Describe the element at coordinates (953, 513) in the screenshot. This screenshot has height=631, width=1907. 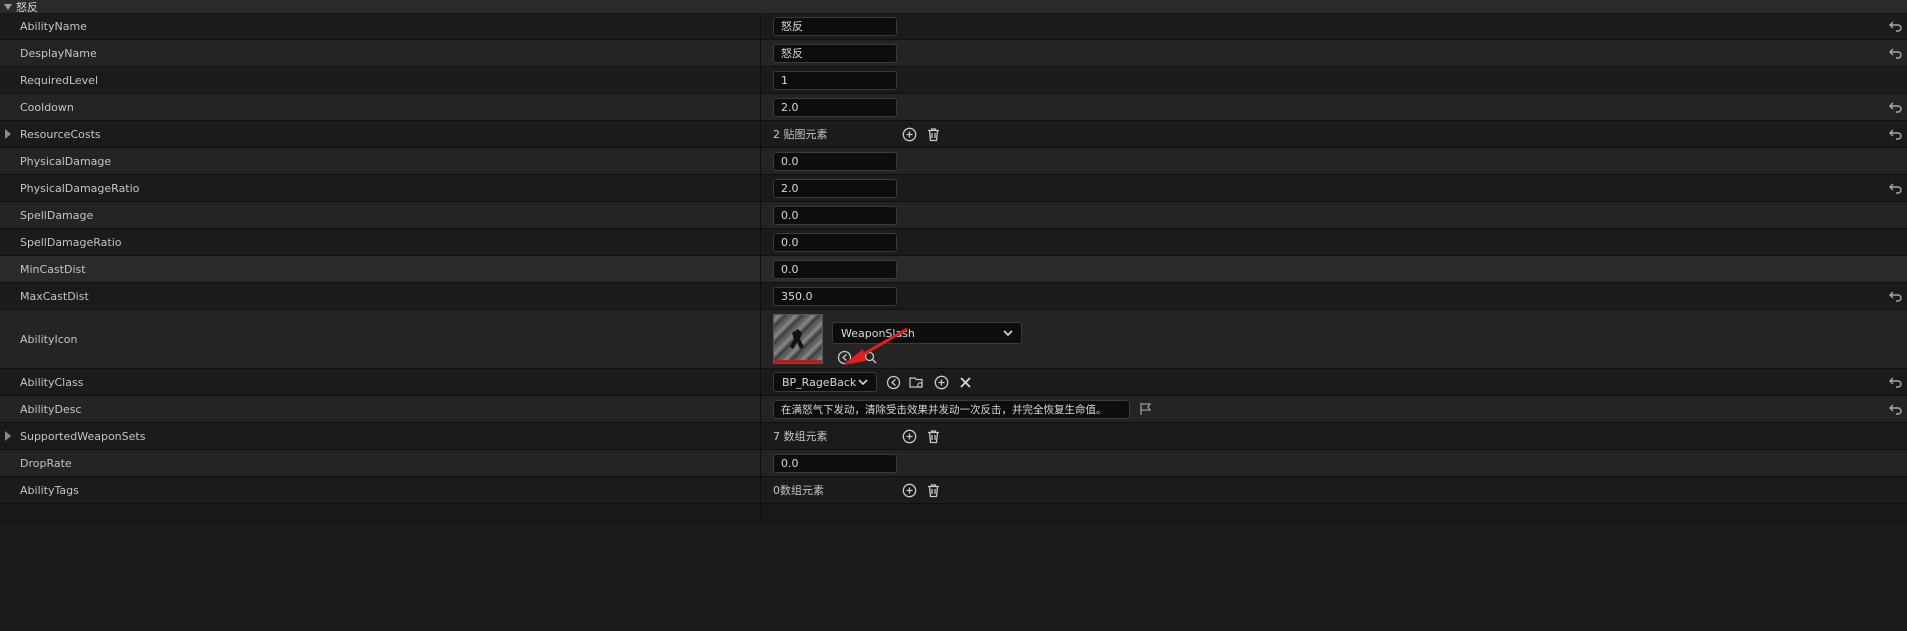
I see `panel-footer` at that location.